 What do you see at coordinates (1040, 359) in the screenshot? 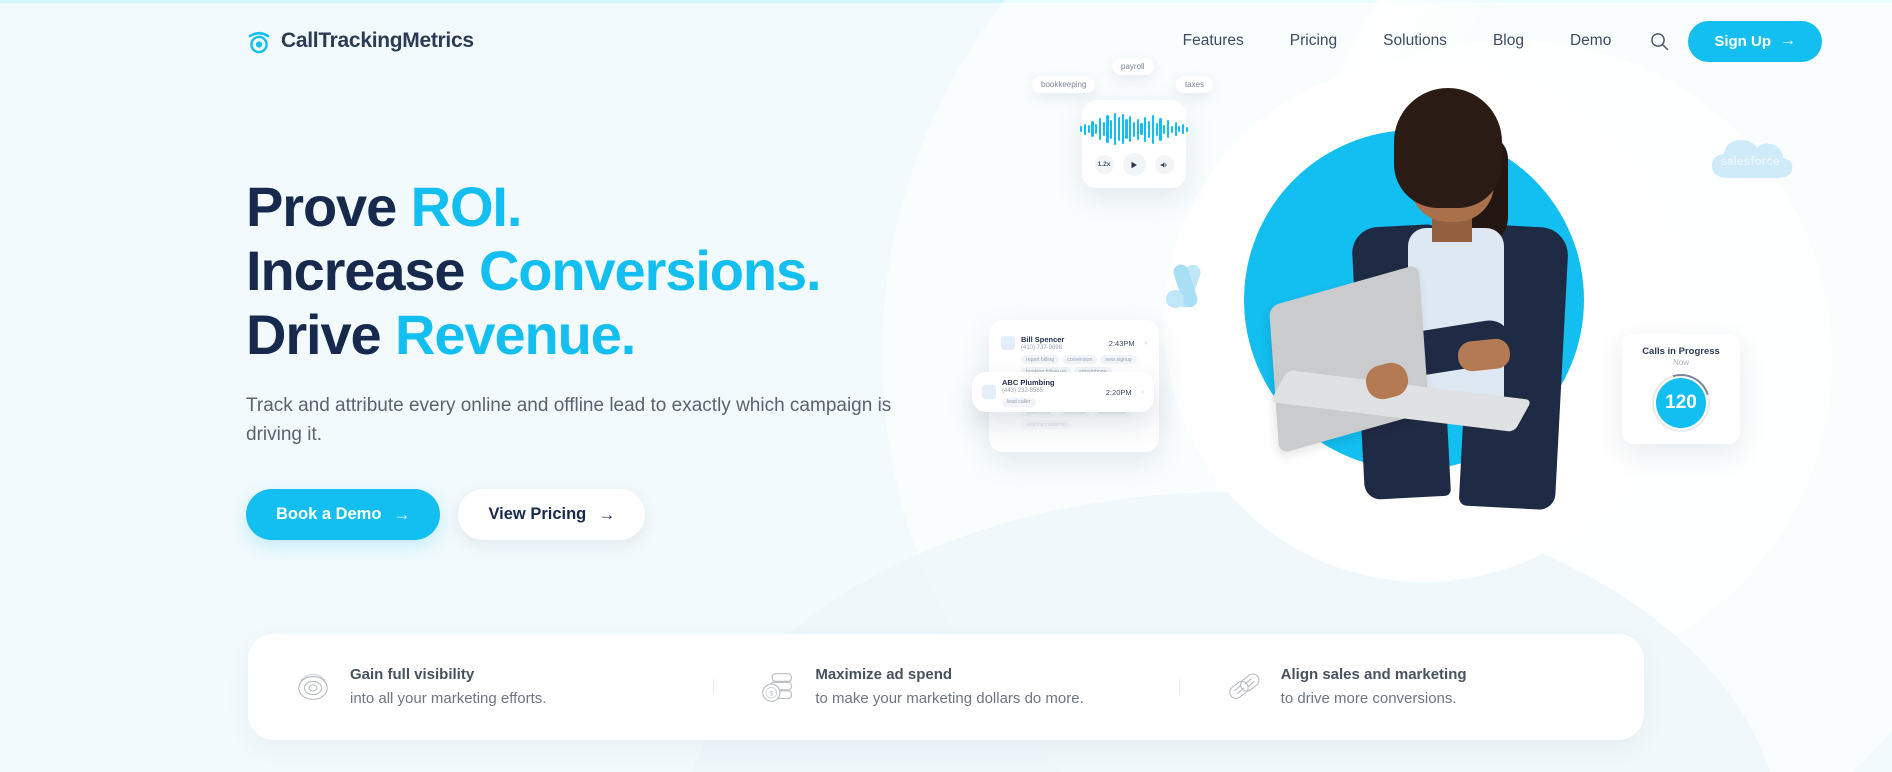
I see `call-tag: report billing` at bounding box center [1040, 359].